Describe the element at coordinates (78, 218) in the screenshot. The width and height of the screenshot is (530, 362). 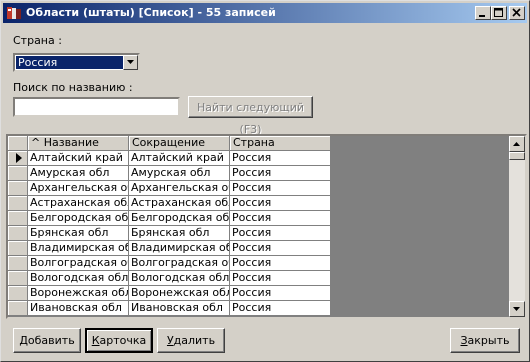
I see `cell-name: Белгородская обл` at that location.